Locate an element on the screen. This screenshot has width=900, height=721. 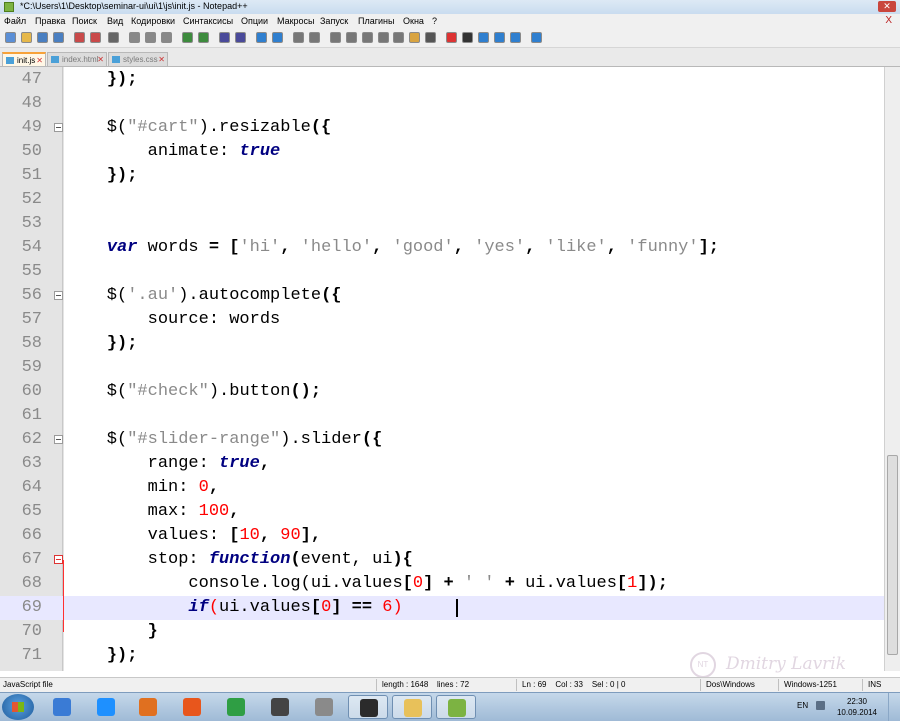
save-icon is located at coordinates (42, 37).